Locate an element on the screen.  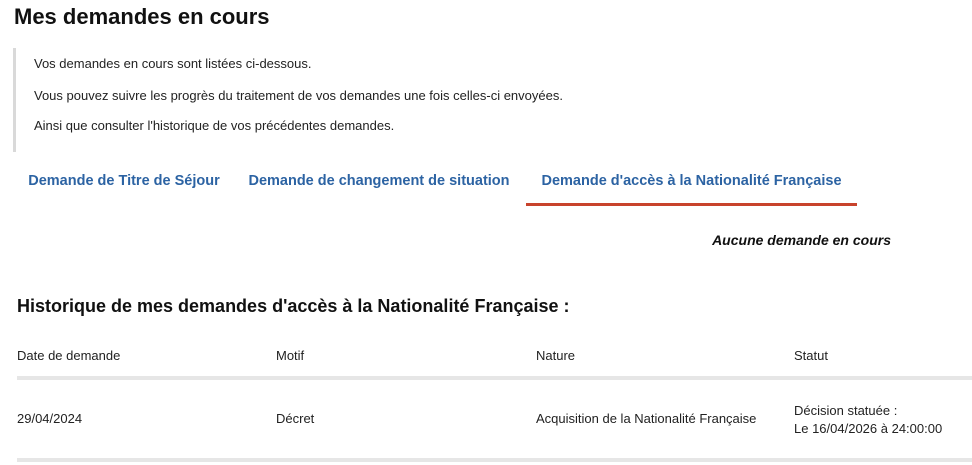
statut-label: Décision statuée : is located at coordinates (846, 410).